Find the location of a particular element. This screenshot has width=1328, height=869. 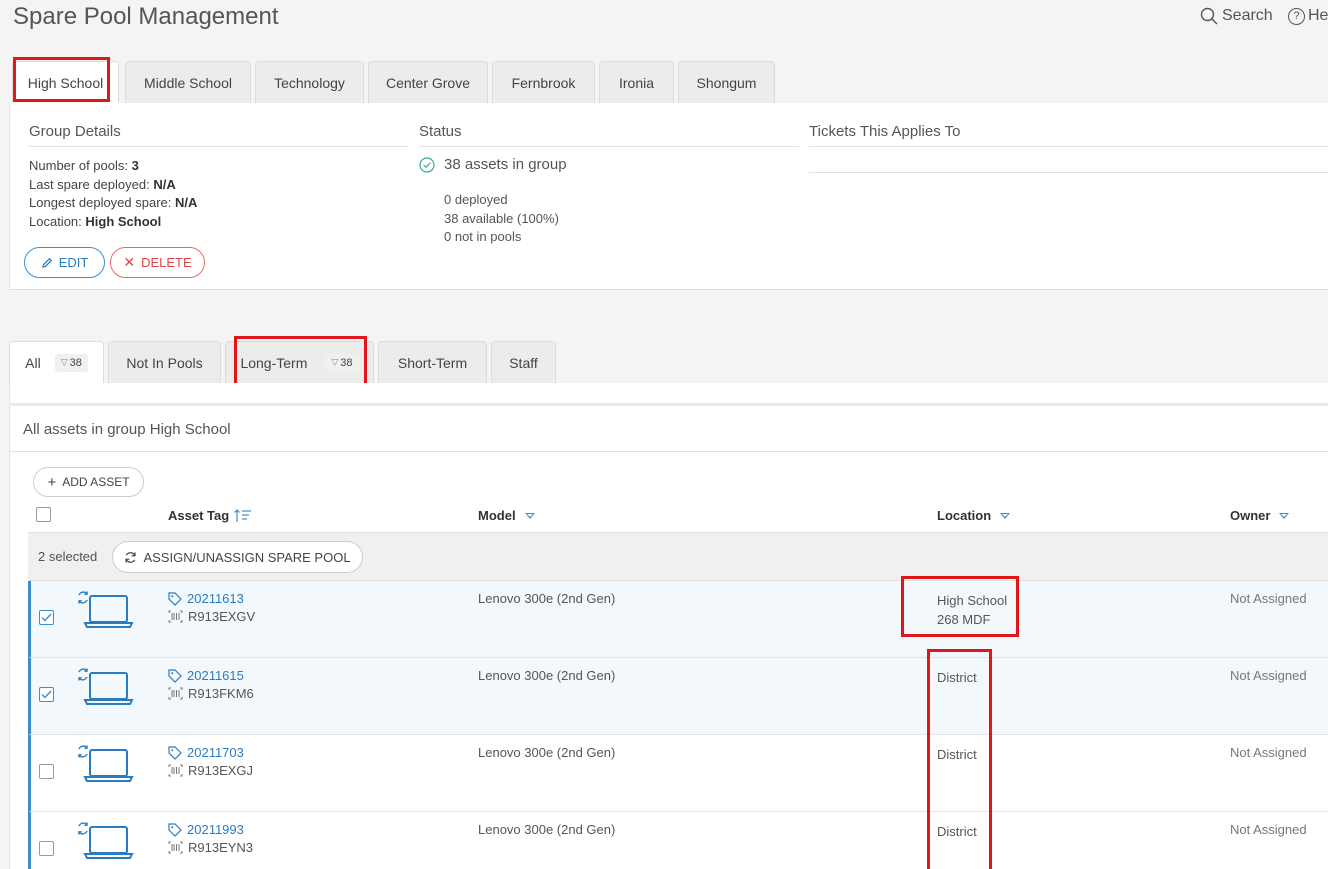

last-deployed-label: Last spare deployed: is located at coordinates (89, 184).